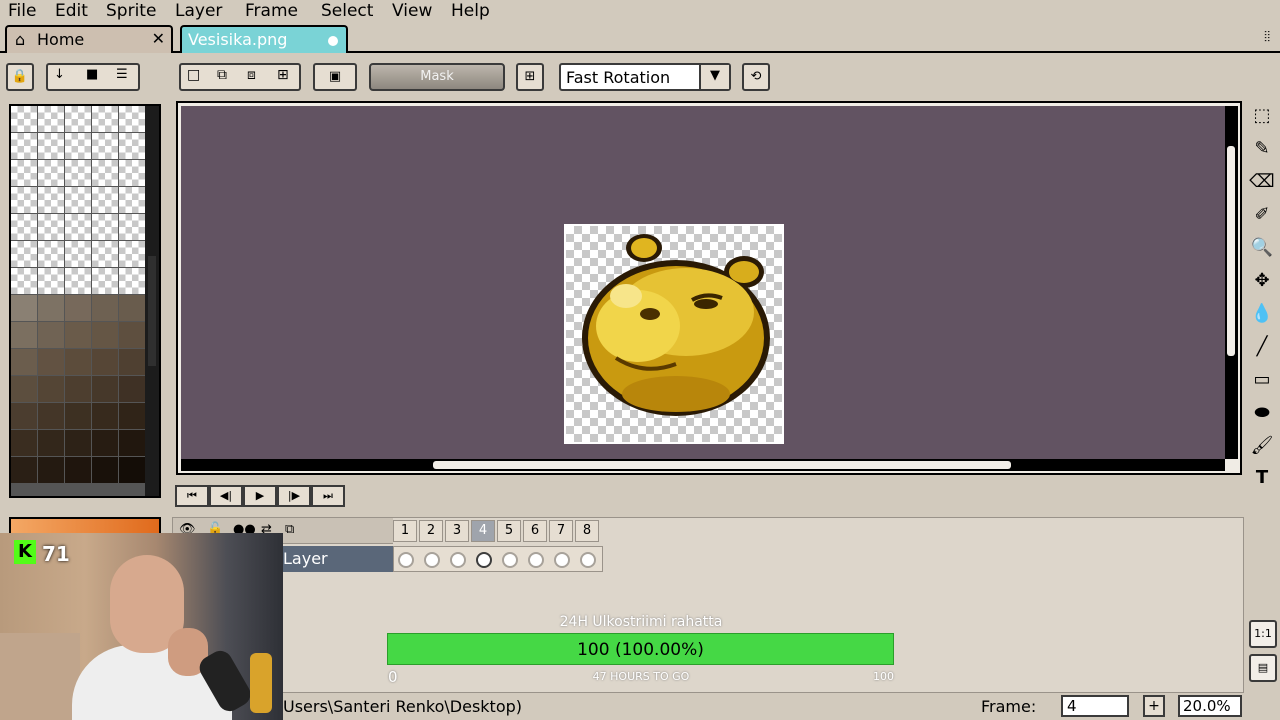  I want to click on select-replace-icon: □, so click(193, 75).